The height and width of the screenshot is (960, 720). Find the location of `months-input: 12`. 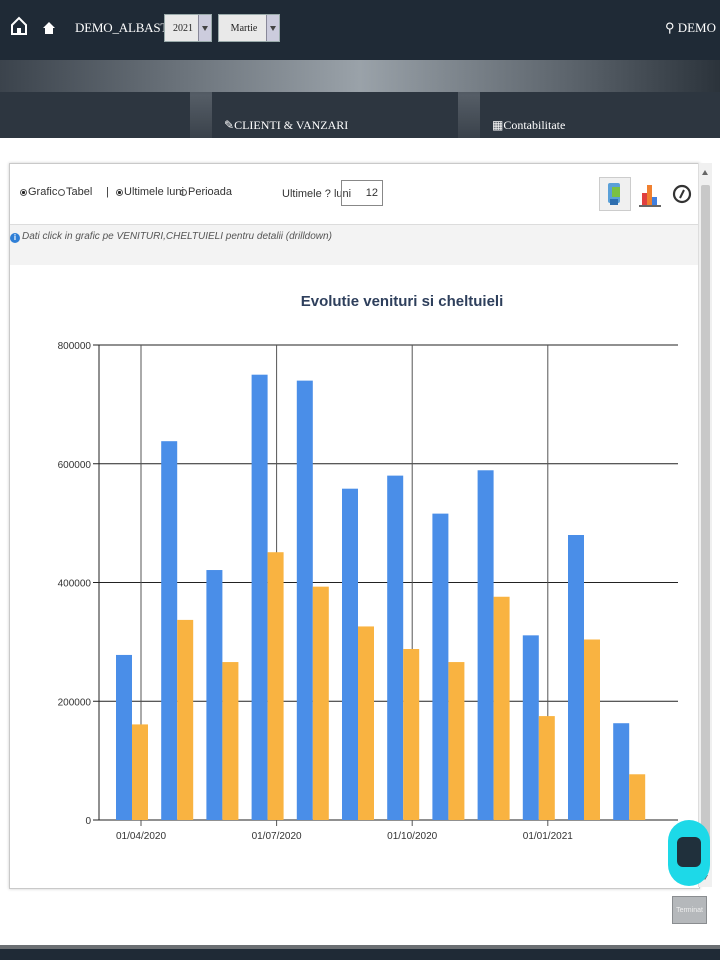

months-input: 12 is located at coordinates (362, 193).